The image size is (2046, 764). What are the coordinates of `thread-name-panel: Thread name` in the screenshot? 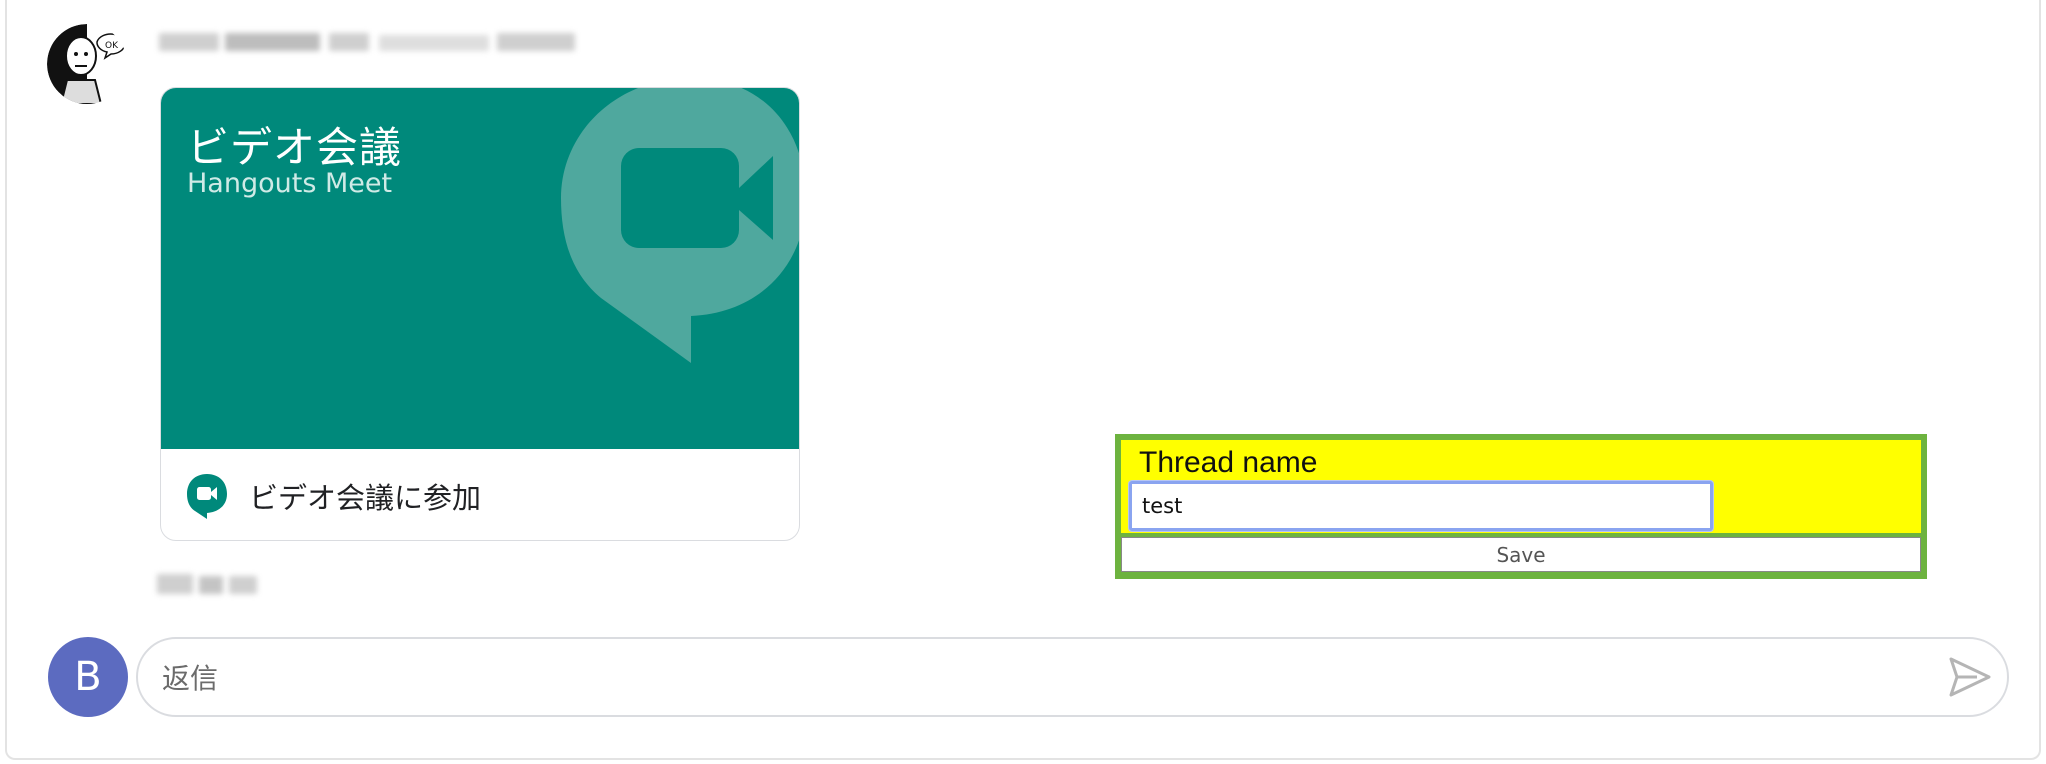 It's located at (1521, 486).